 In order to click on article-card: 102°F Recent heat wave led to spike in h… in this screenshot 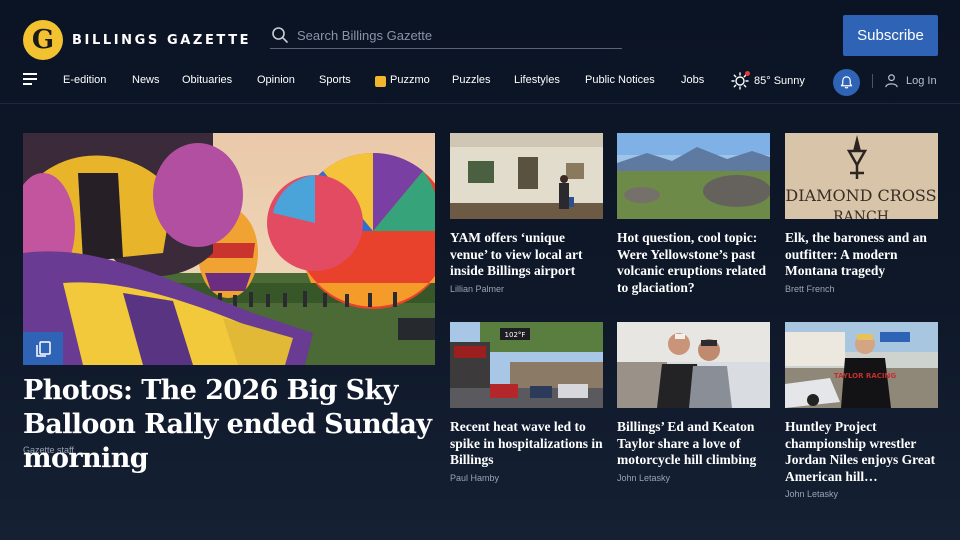, I will do `click(526, 402)`.